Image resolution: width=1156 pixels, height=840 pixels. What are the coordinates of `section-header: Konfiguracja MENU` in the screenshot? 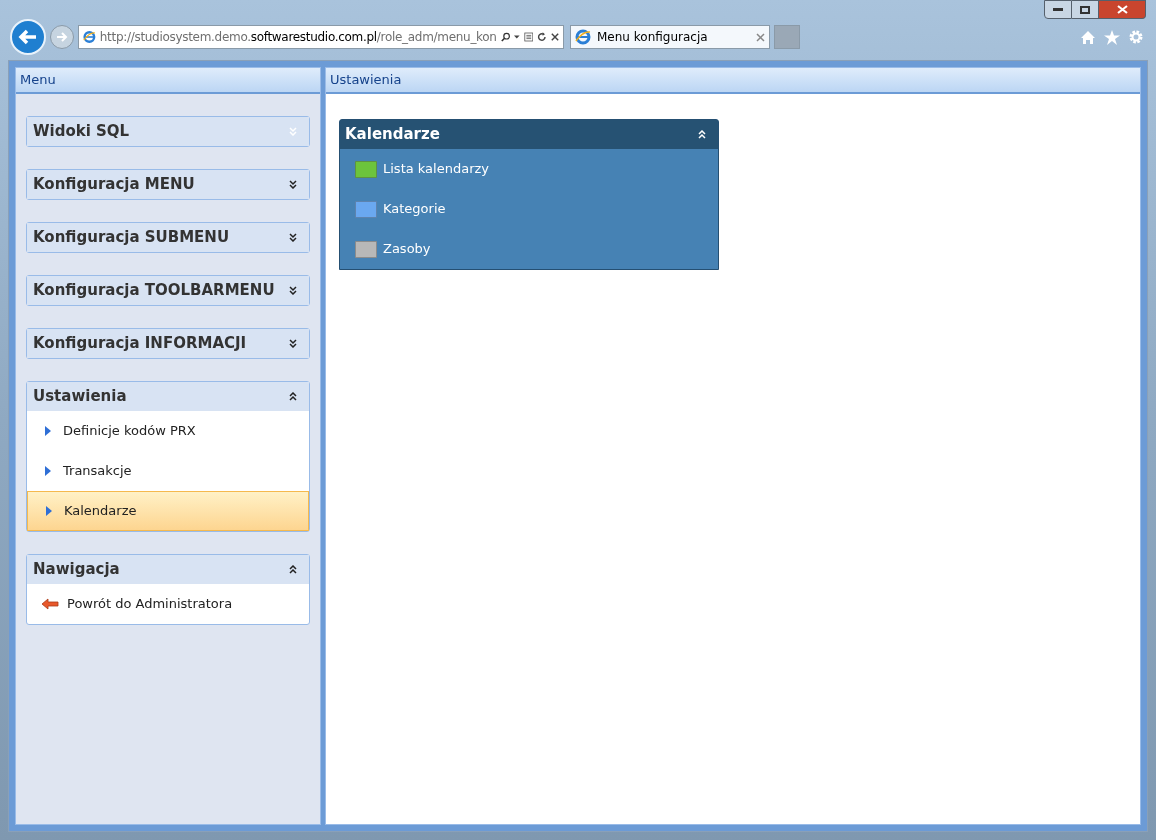 It's located at (168, 184).